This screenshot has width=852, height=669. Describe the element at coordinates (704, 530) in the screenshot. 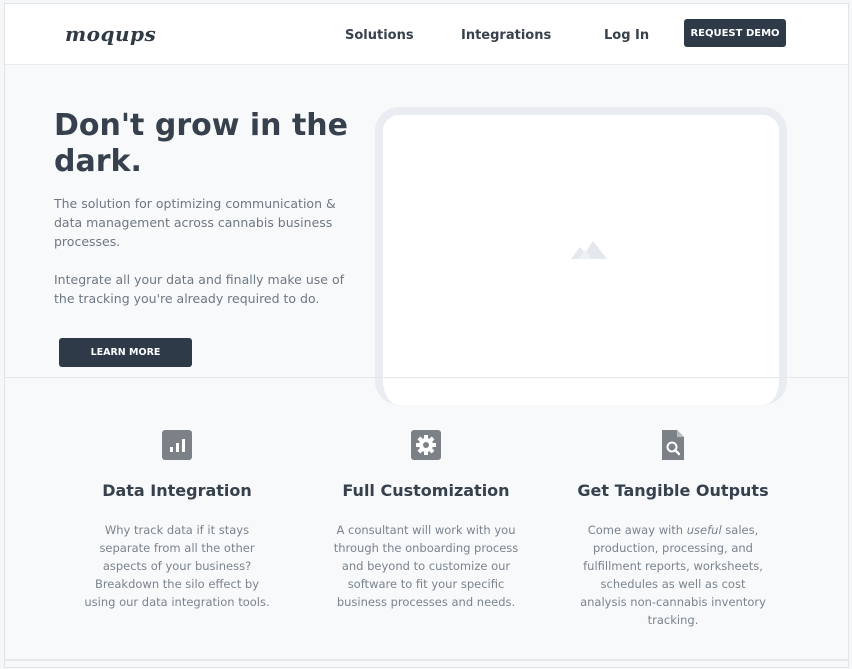

I see `feature-text-emphasis: useful` at that location.